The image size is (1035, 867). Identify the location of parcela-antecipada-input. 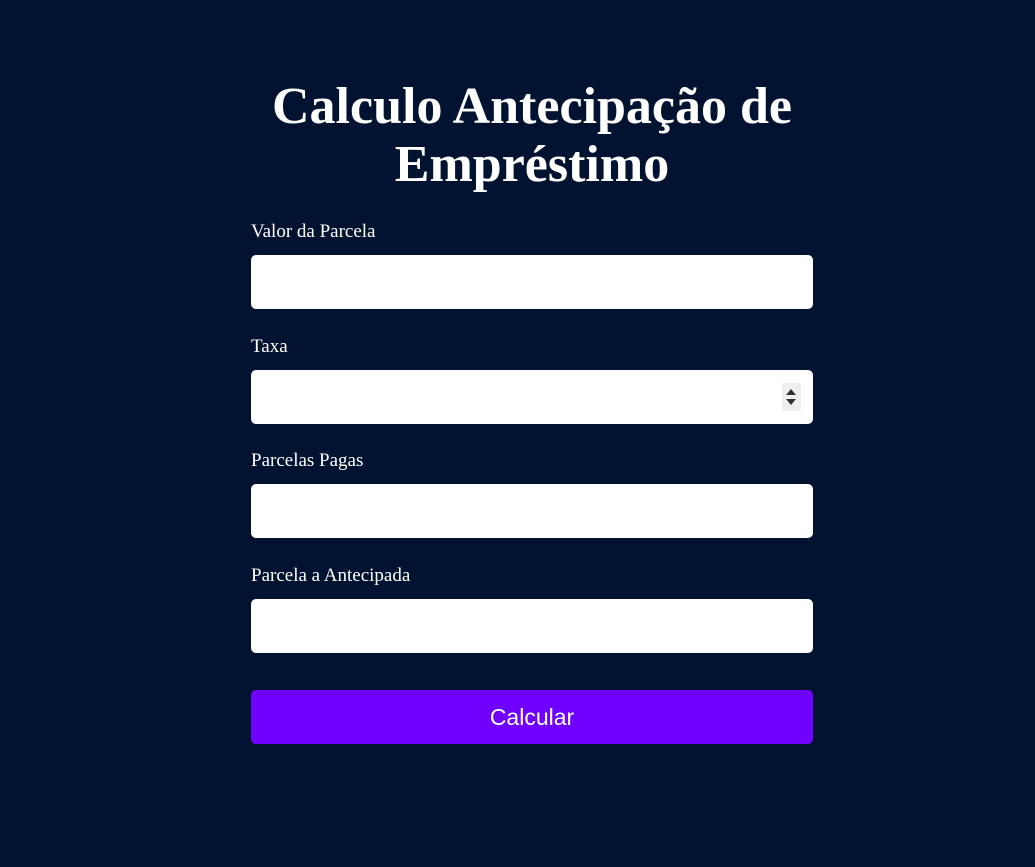
(532, 626).